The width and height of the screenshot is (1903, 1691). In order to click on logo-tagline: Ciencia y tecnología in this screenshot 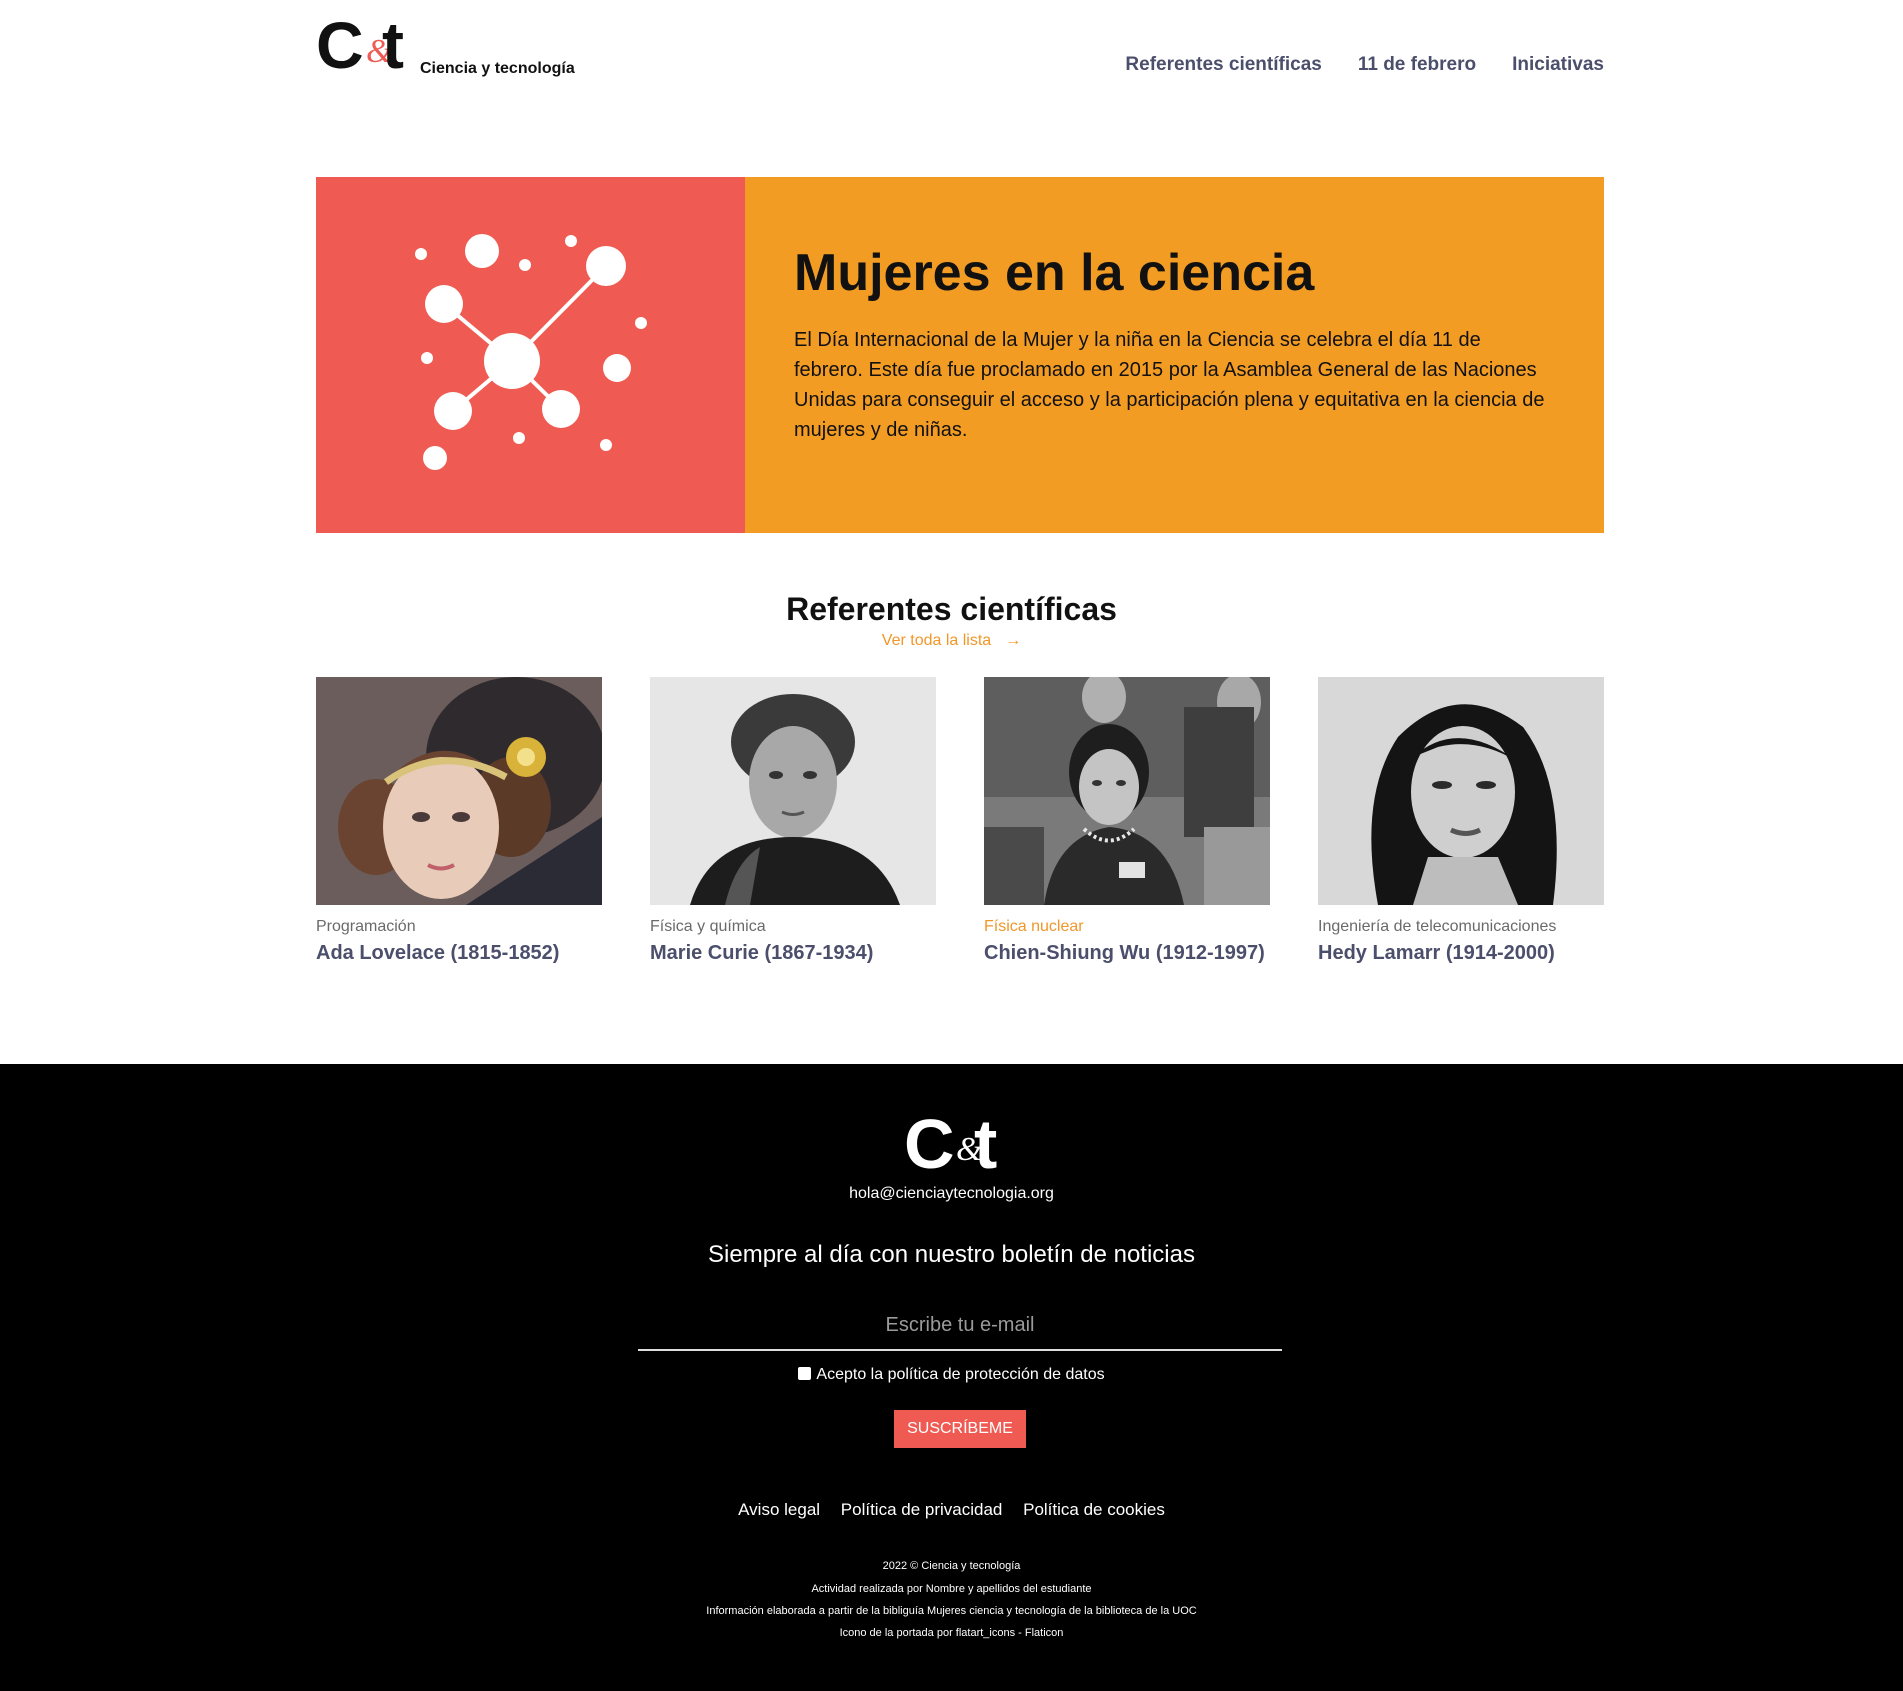, I will do `click(497, 68)`.